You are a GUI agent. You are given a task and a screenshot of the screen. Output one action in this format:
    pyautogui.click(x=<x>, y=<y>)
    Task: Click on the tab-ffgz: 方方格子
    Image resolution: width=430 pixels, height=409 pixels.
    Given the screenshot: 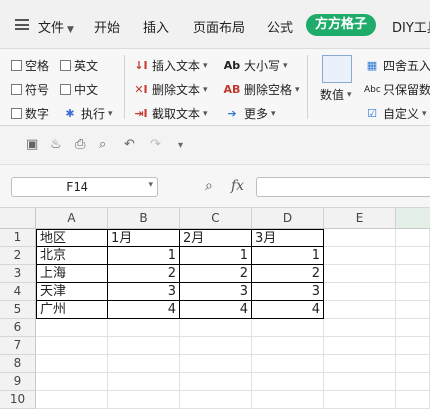 What is the action you would take?
    pyautogui.click(x=341, y=25)
    